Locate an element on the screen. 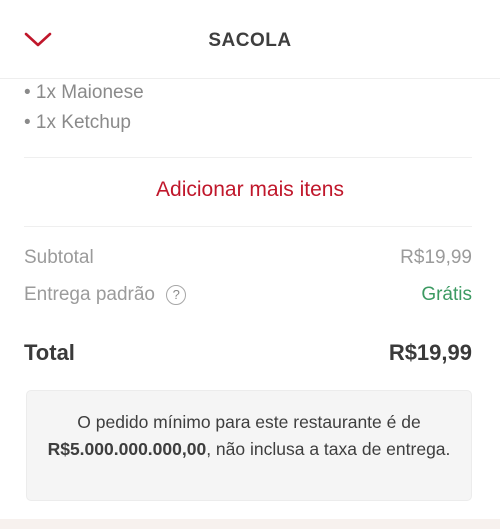  header: SACOLA is located at coordinates (250, 39).